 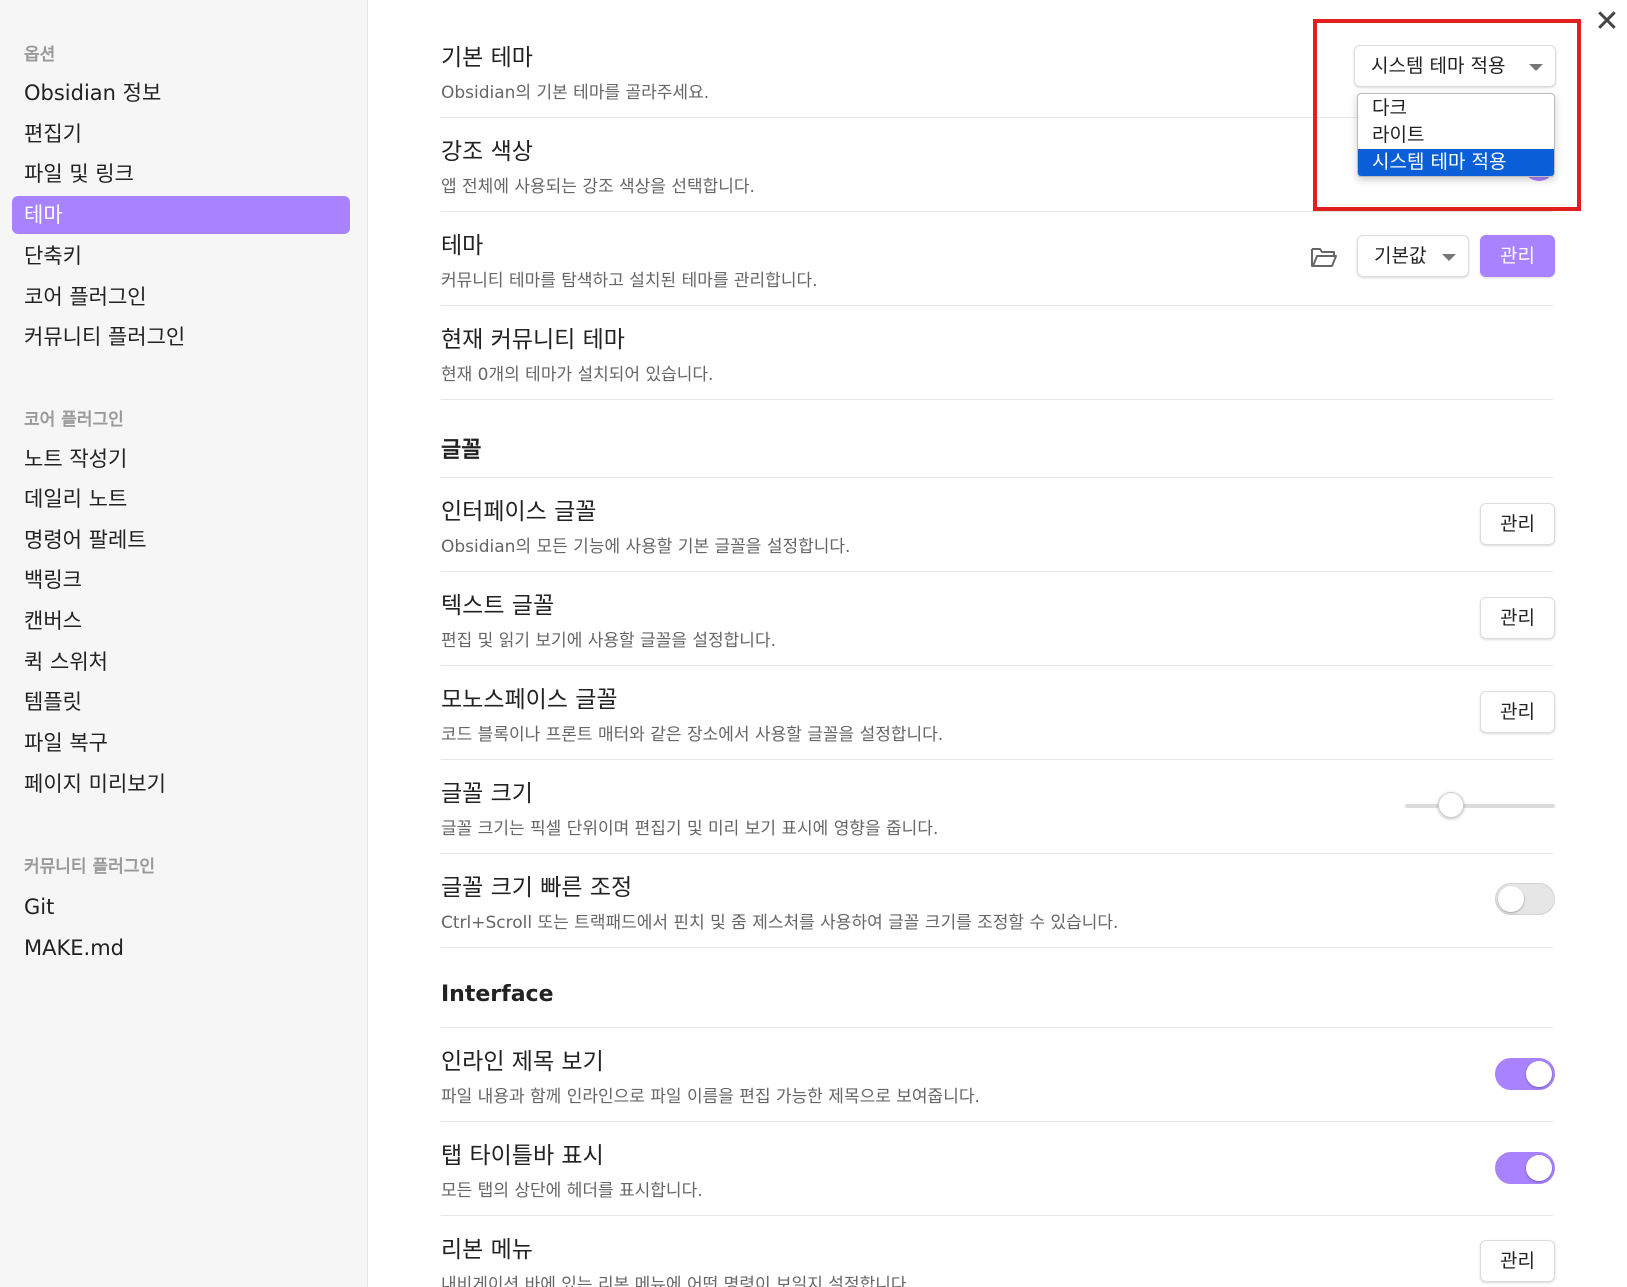 I want to click on setting-name: 현재 커뮤니티 테마, so click(x=533, y=340).